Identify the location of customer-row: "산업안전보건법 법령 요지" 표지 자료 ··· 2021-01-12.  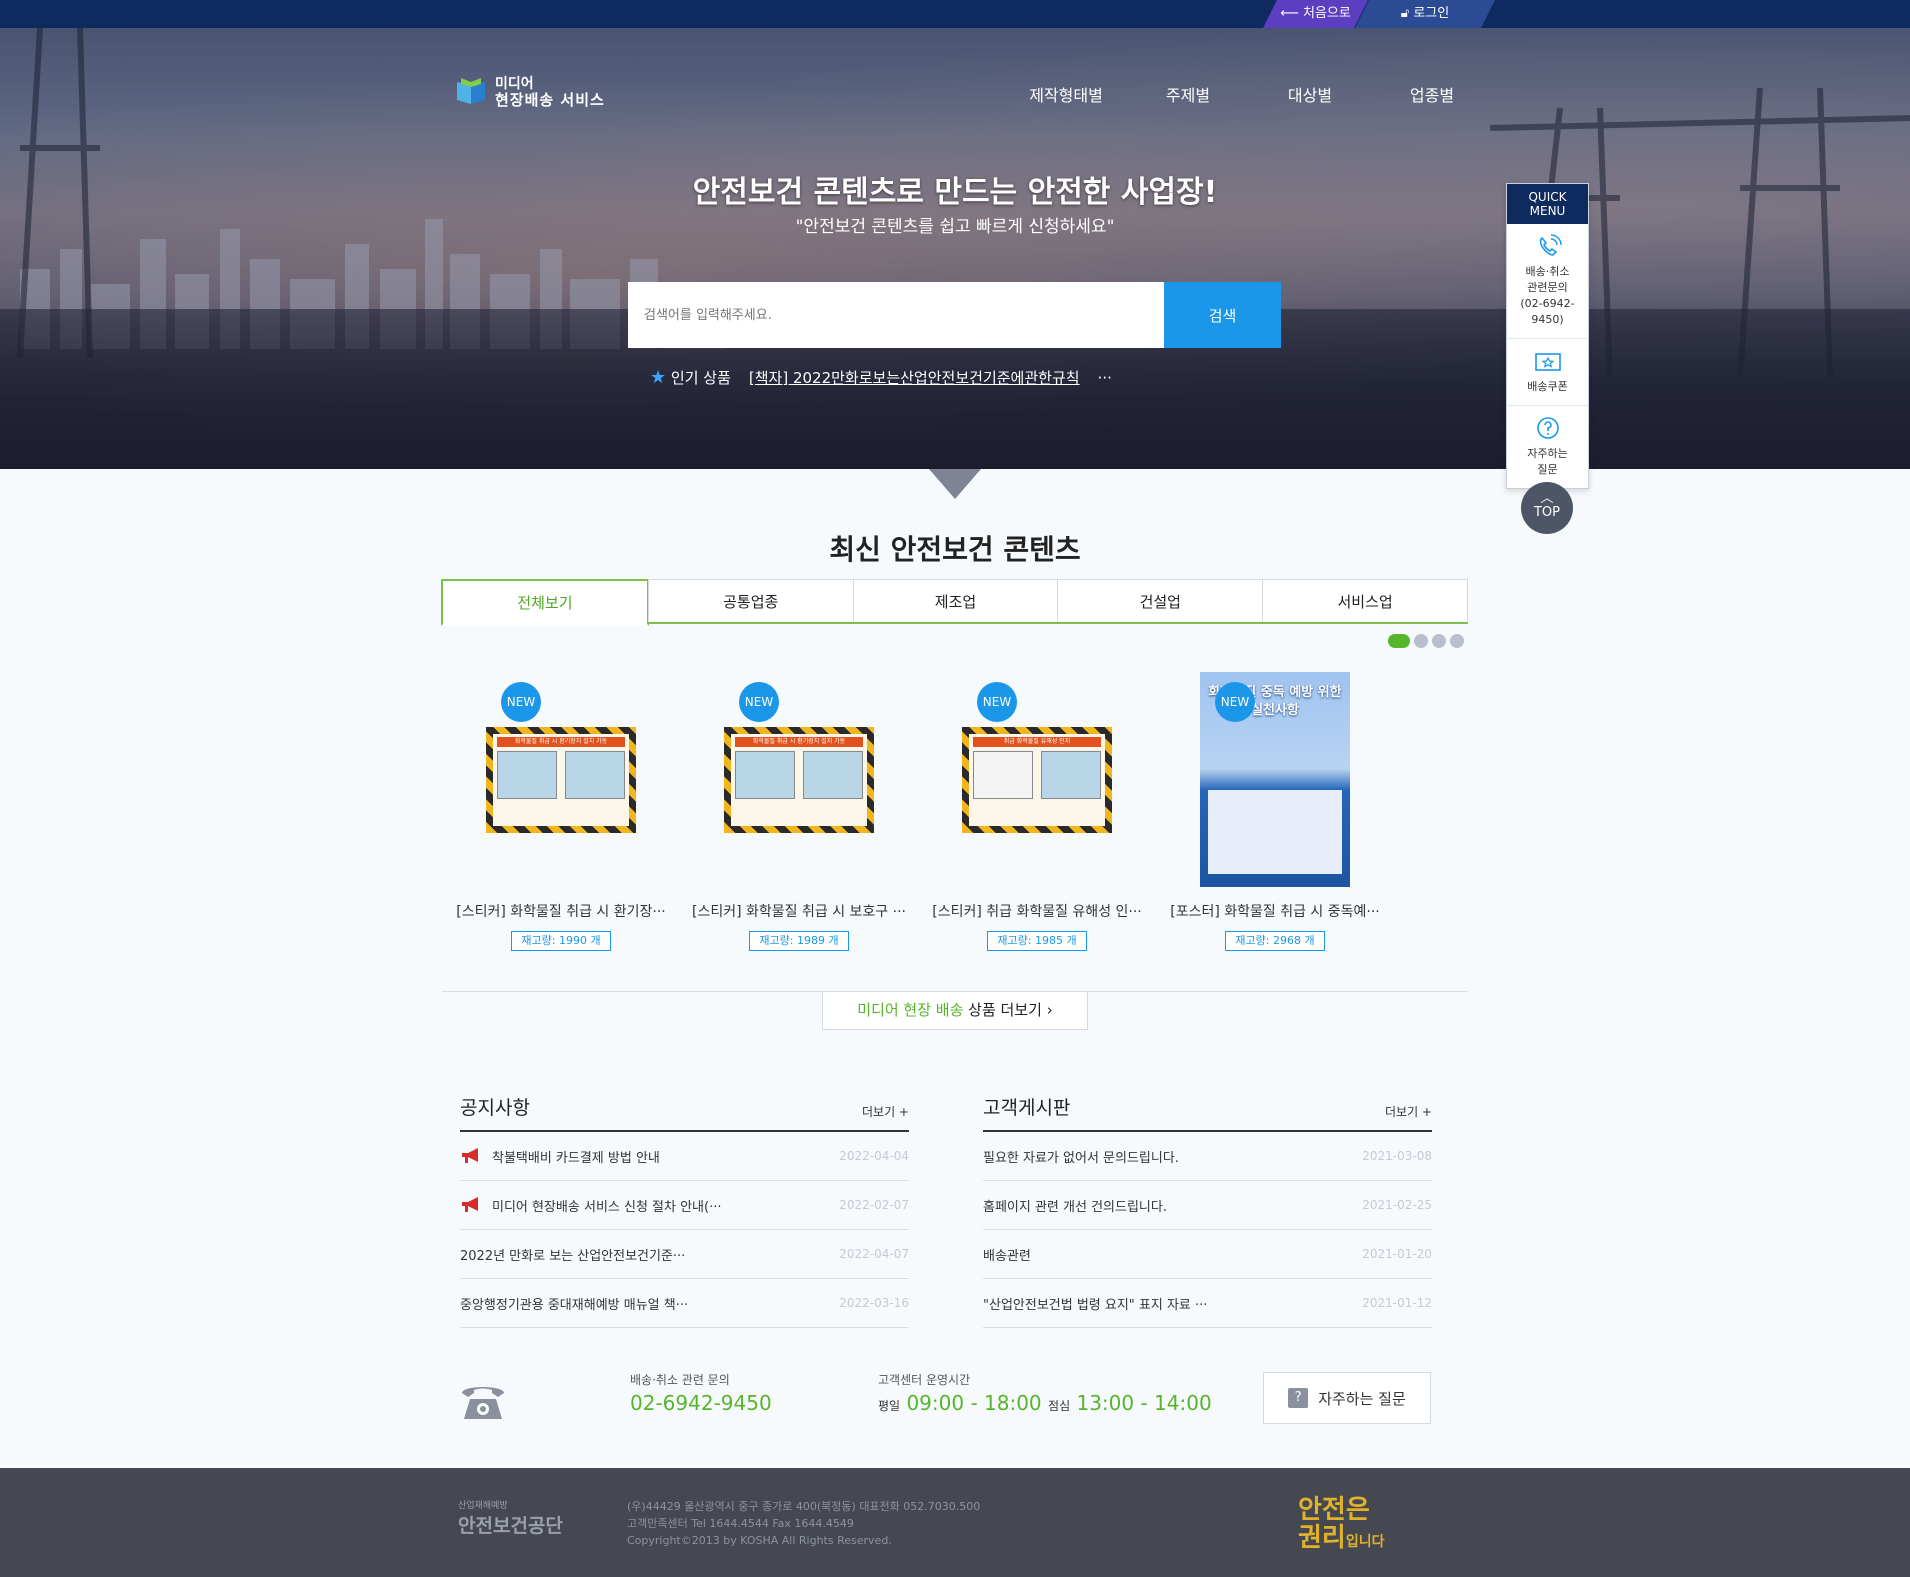
(1207, 1303).